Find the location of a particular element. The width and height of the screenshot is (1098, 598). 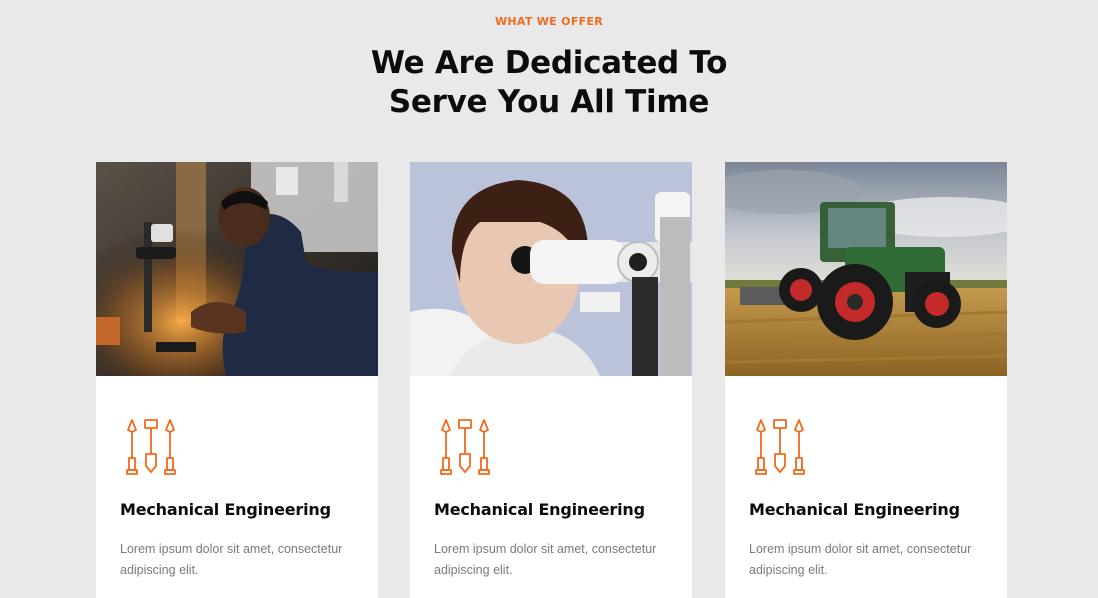

technician-soldering-photo is located at coordinates (237, 269).